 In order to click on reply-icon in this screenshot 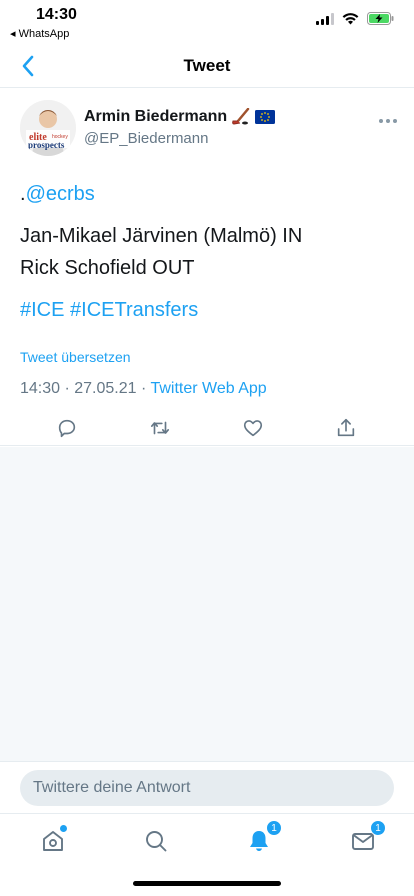, I will do `click(67, 428)`.